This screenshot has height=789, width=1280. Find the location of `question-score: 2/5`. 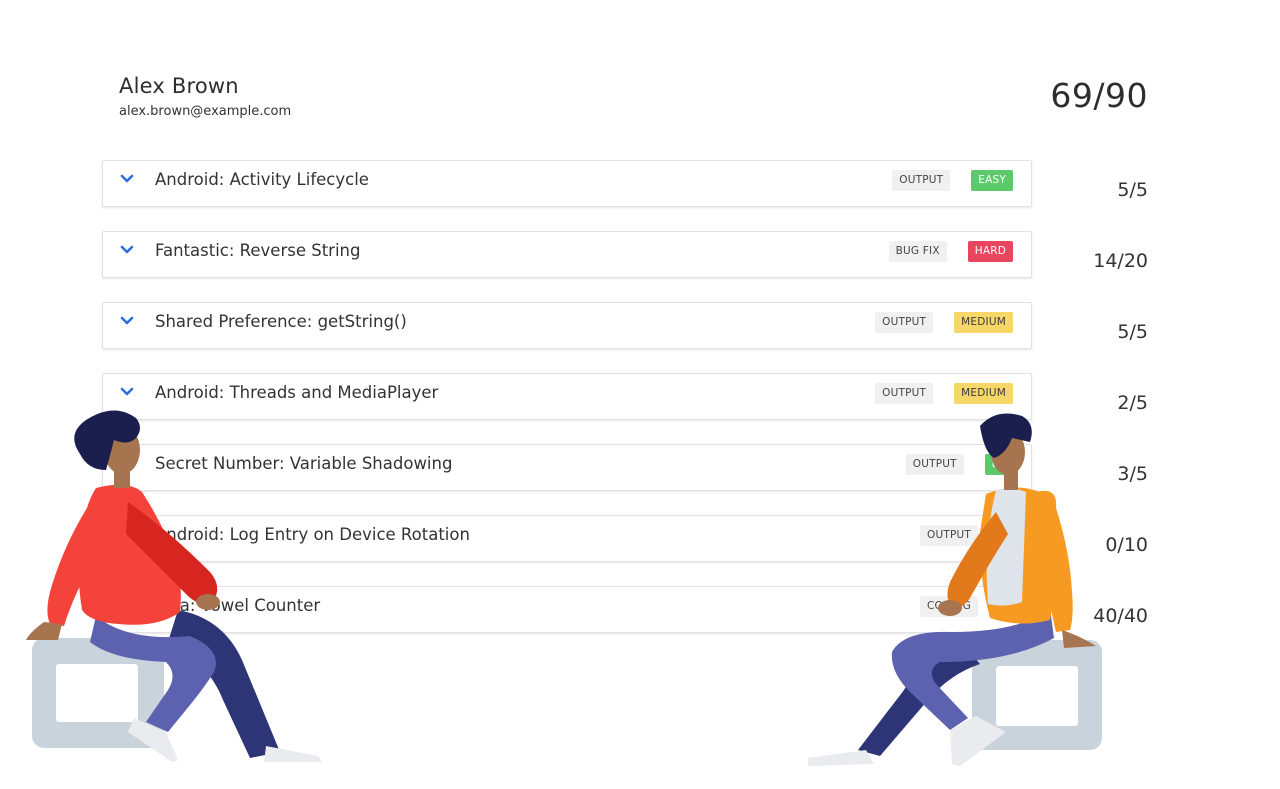

question-score: 2/5 is located at coordinates (1132, 403).